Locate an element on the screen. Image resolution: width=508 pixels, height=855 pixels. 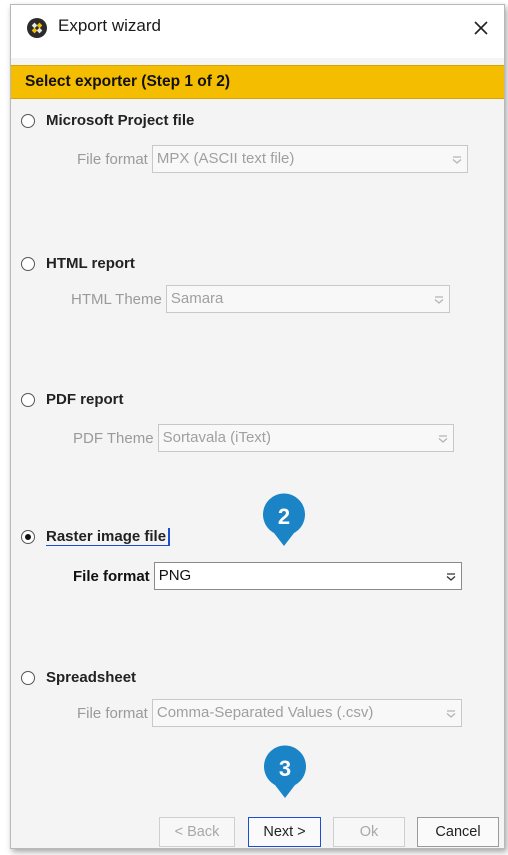
field-label: HTML Theme is located at coordinates (116, 299).